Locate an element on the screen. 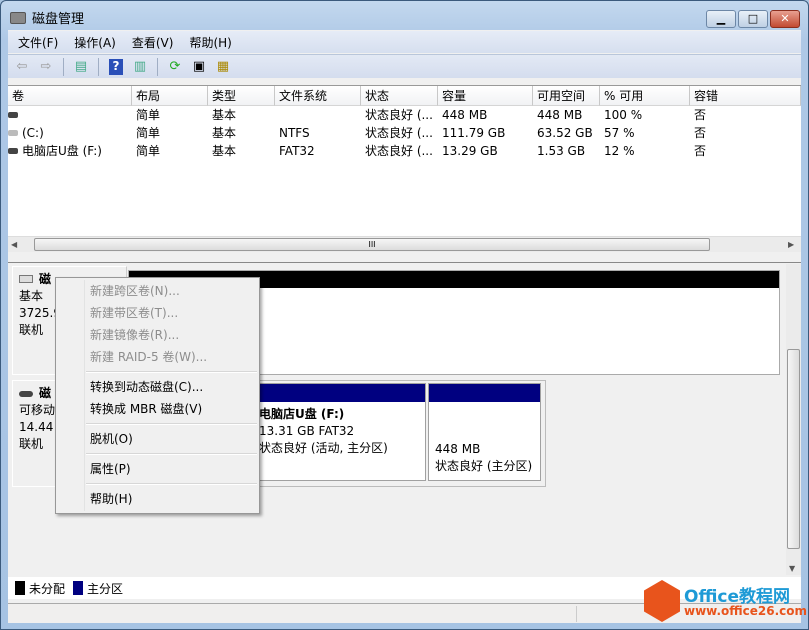  disk-settings-icon: ▦ is located at coordinates (223, 67).